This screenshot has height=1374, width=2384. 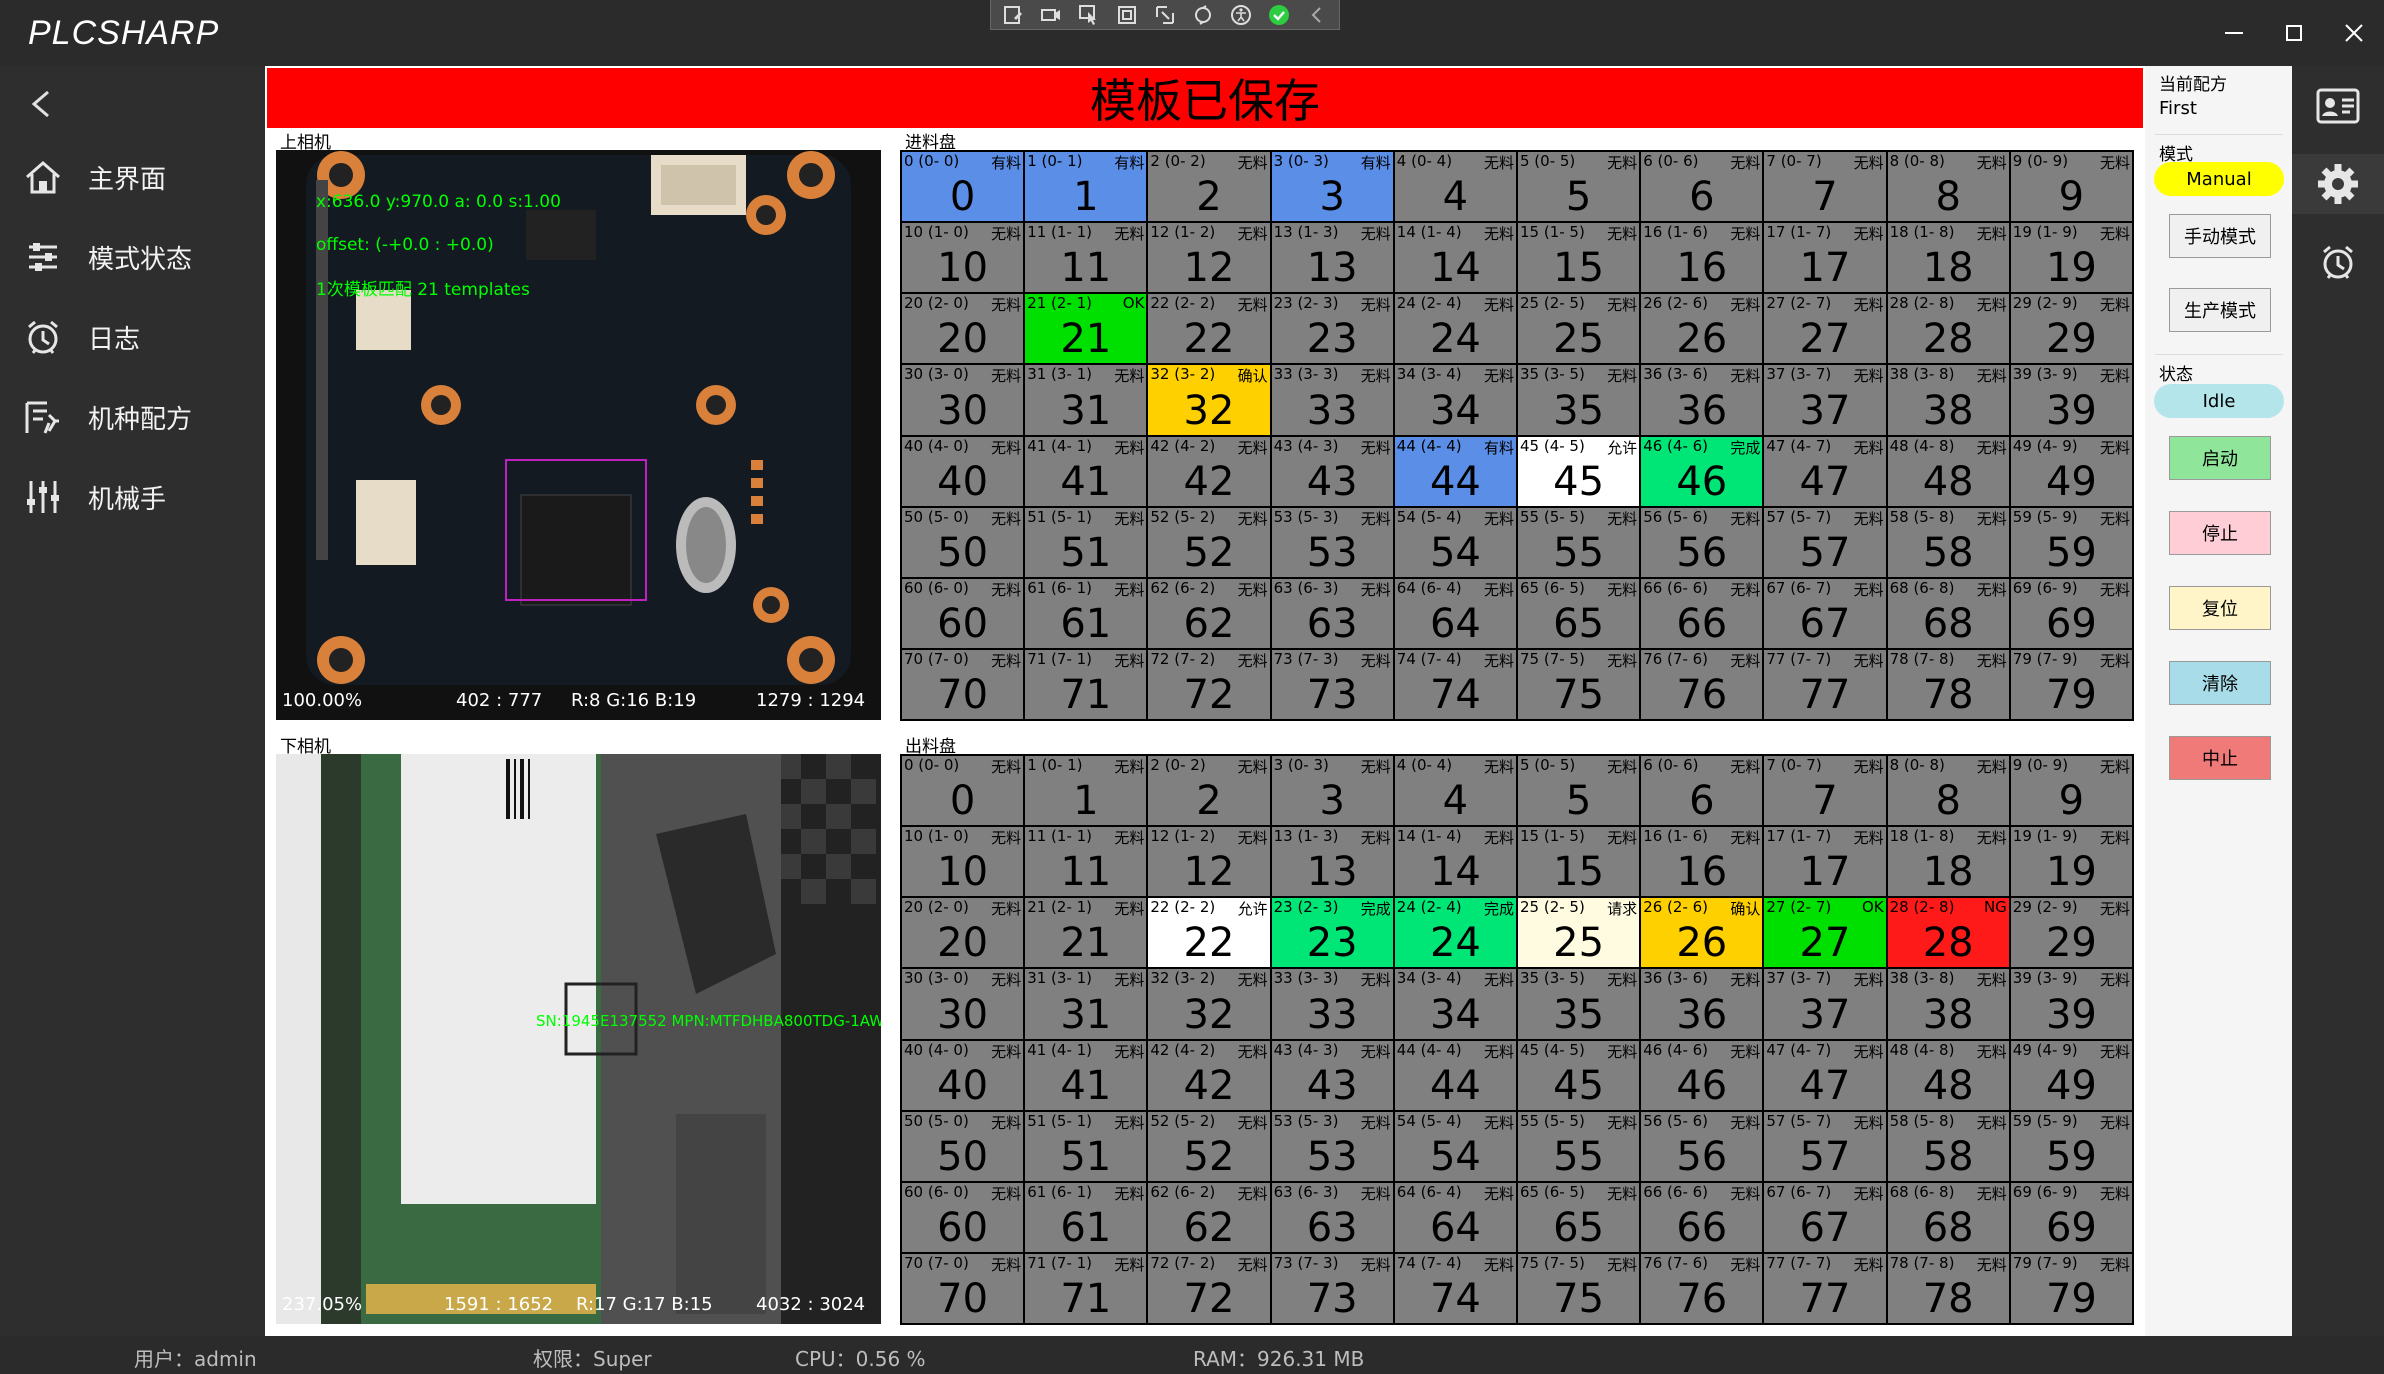 What do you see at coordinates (1702, 258) in the screenshot?
I see `tray-cell: 16 (1- 6) 无料 16` at bounding box center [1702, 258].